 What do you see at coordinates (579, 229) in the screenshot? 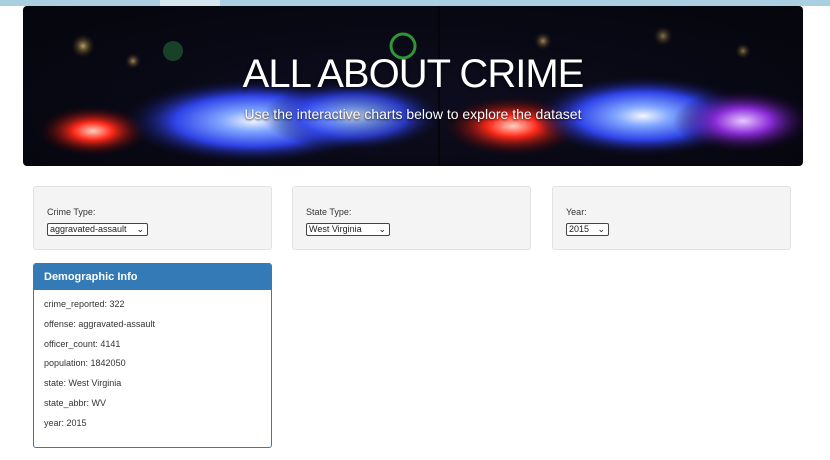
I see `year-value: 2015` at bounding box center [579, 229].